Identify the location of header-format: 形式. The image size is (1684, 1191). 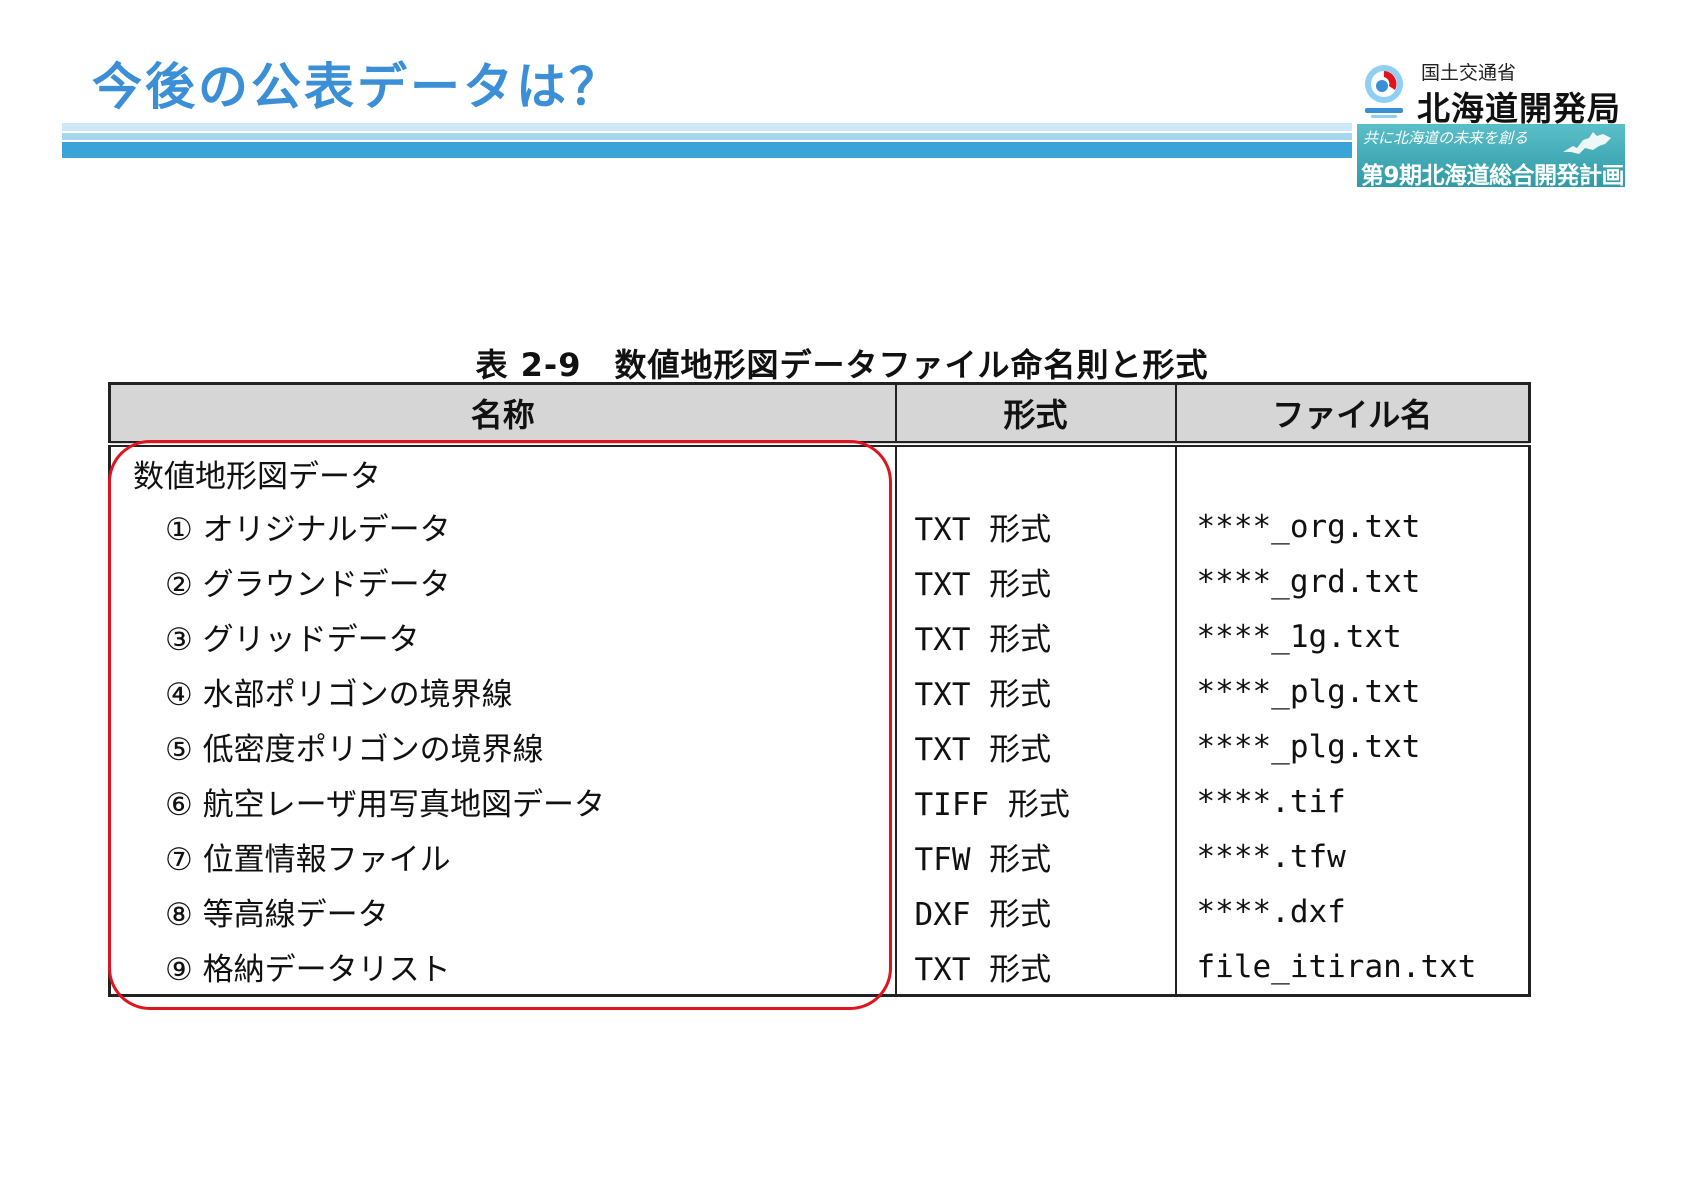
(1035, 415).